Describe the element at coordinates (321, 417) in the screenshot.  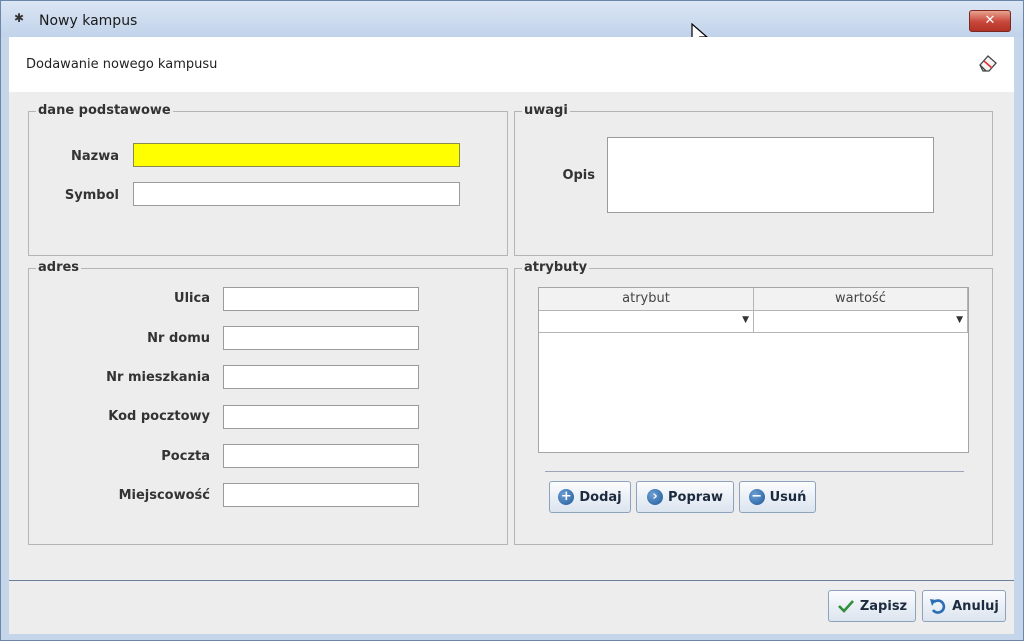
I see `postcode-input` at that location.